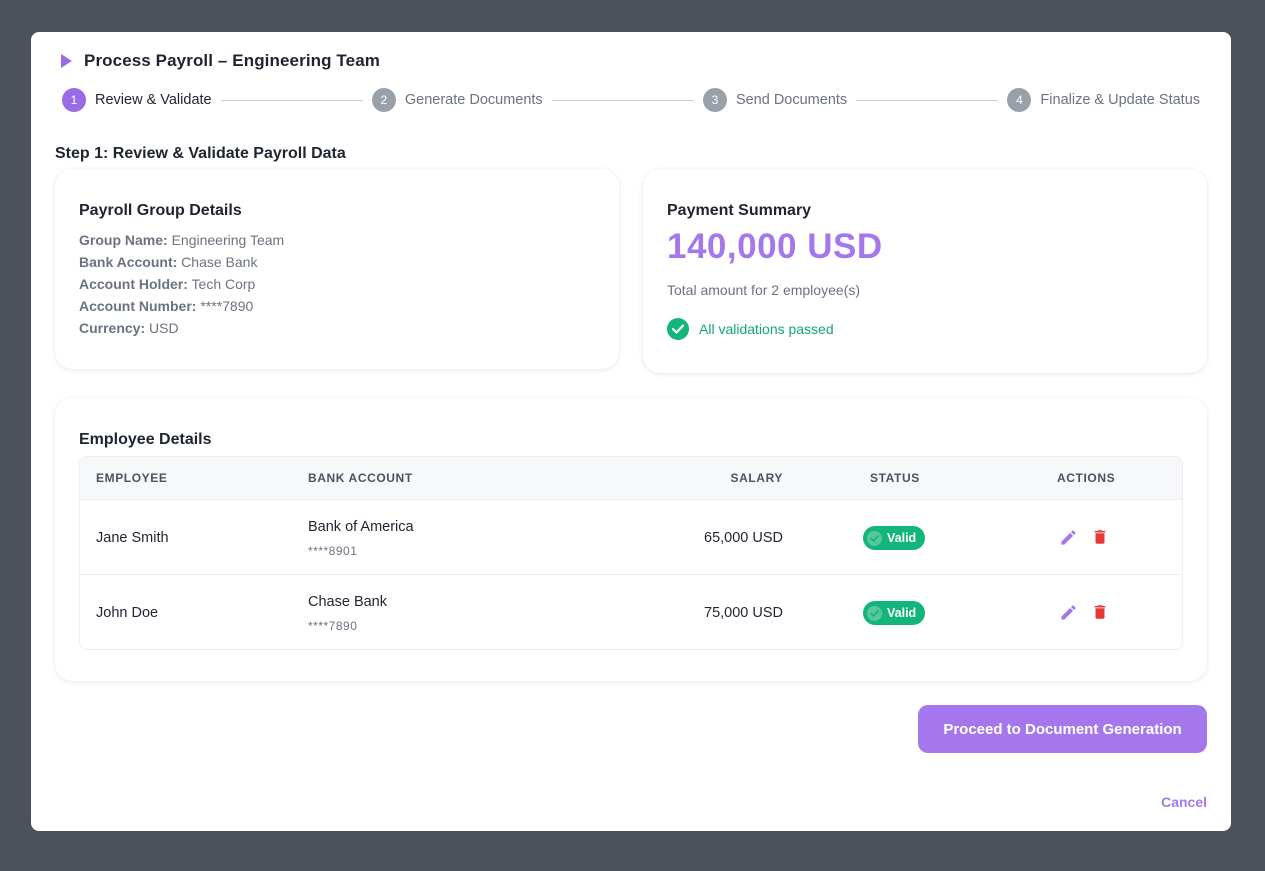 The width and height of the screenshot is (1265, 871). I want to click on column-header-salary: SALARY, so click(756, 478).